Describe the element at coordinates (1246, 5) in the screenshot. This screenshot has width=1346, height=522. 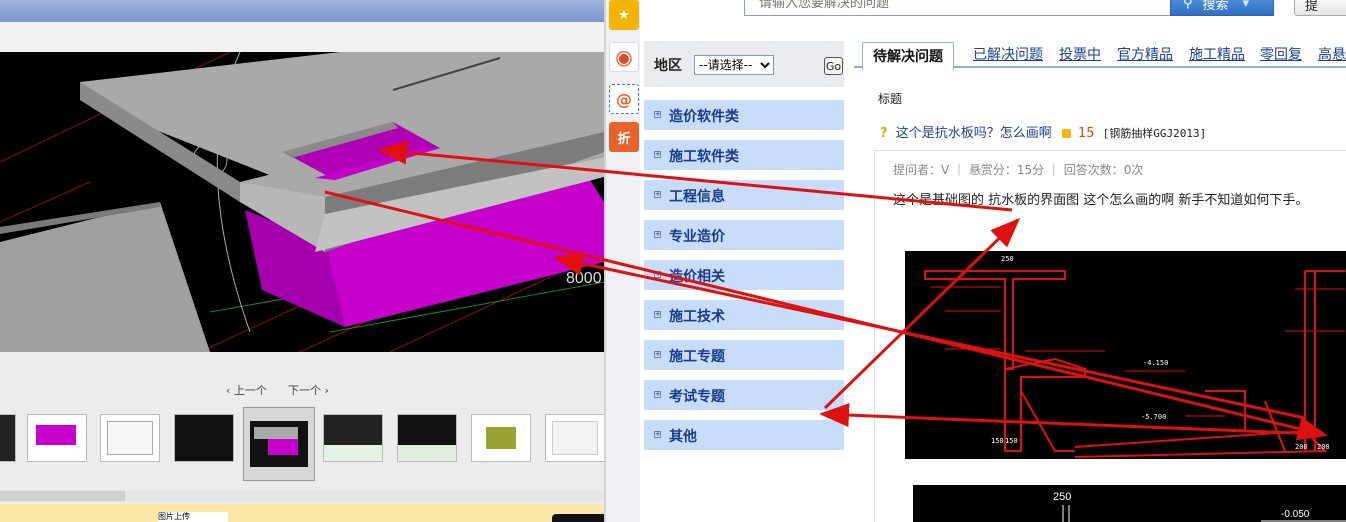
I see `chevron-down-icon: ▾` at that location.